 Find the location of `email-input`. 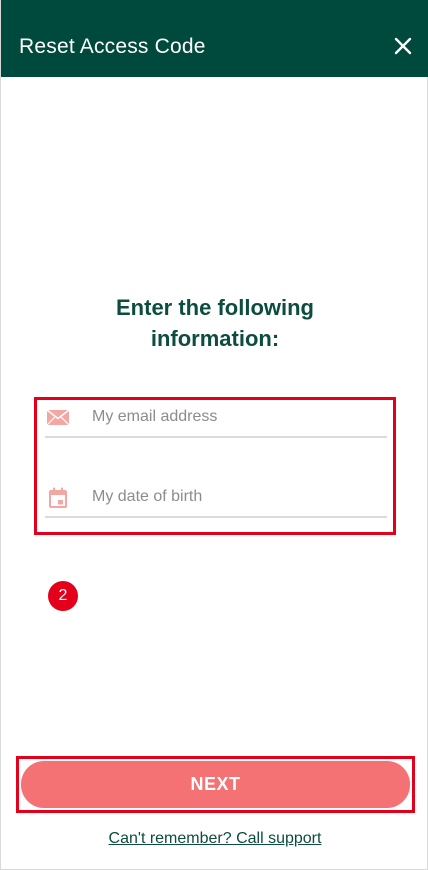

email-input is located at coordinates (237, 417).